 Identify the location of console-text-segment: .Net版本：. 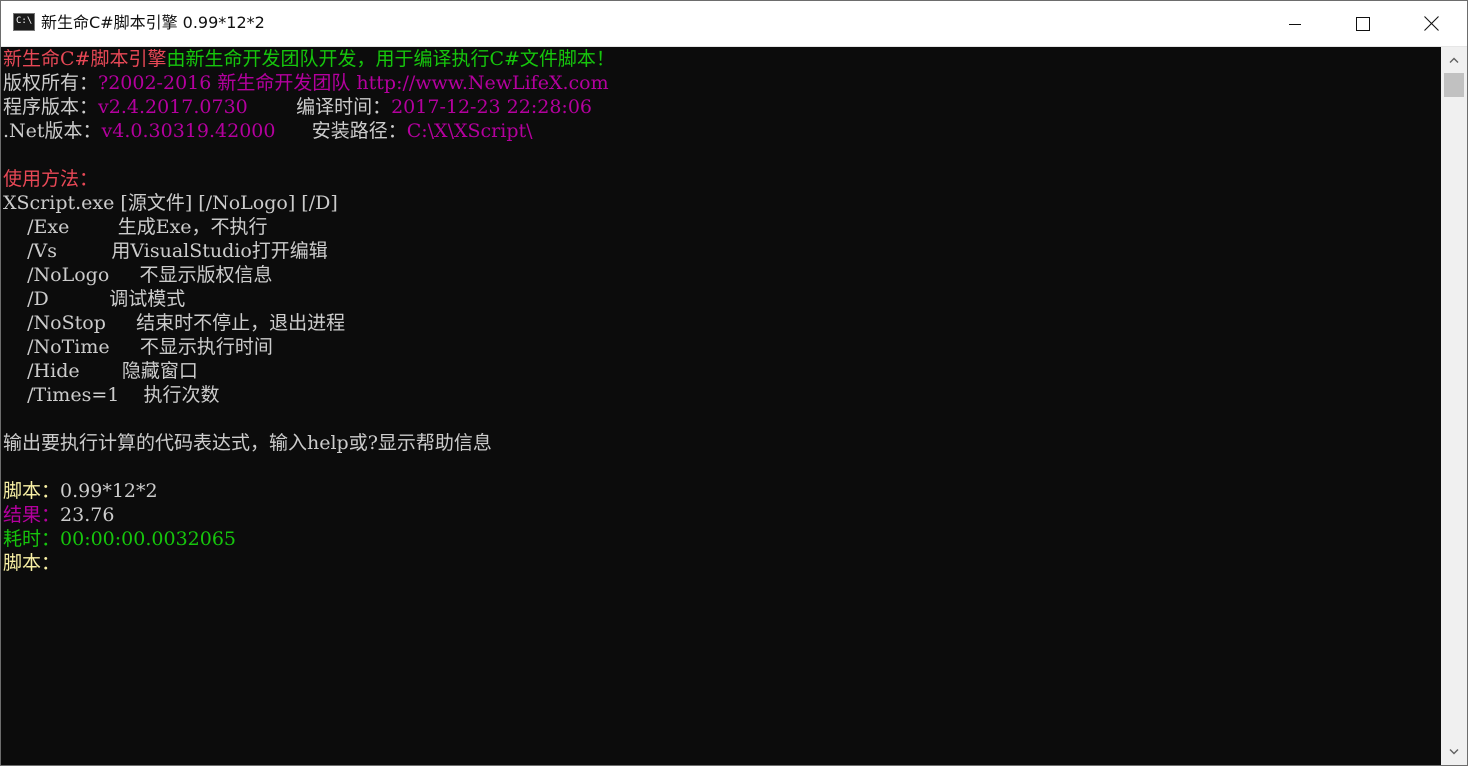
(52, 131).